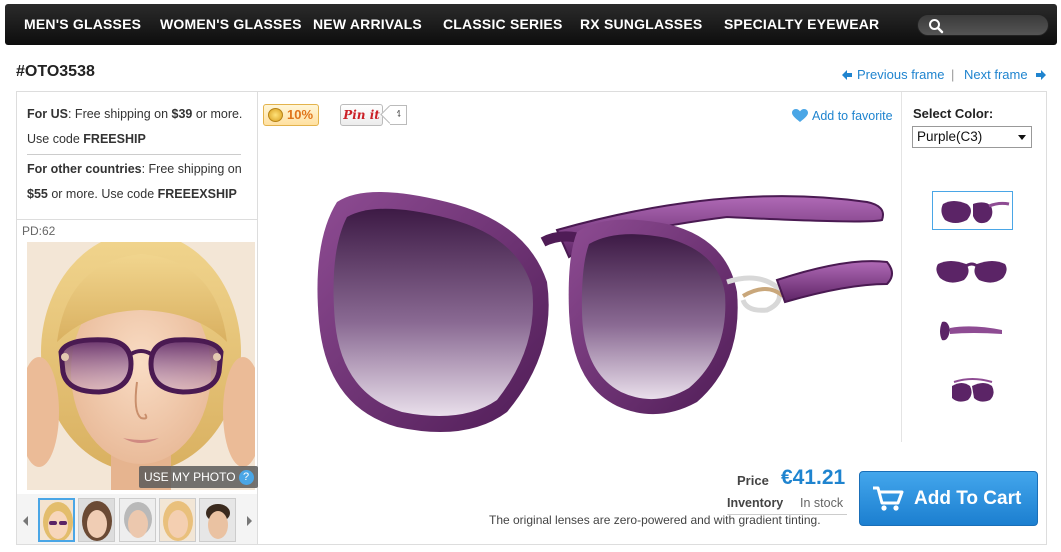 This screenshot has width=1061, height=552. What do you see at coordinates (114, 139) in the screenshot?
I see `shipping-us-code: FREESHIP` at bounding box center [114, 139].